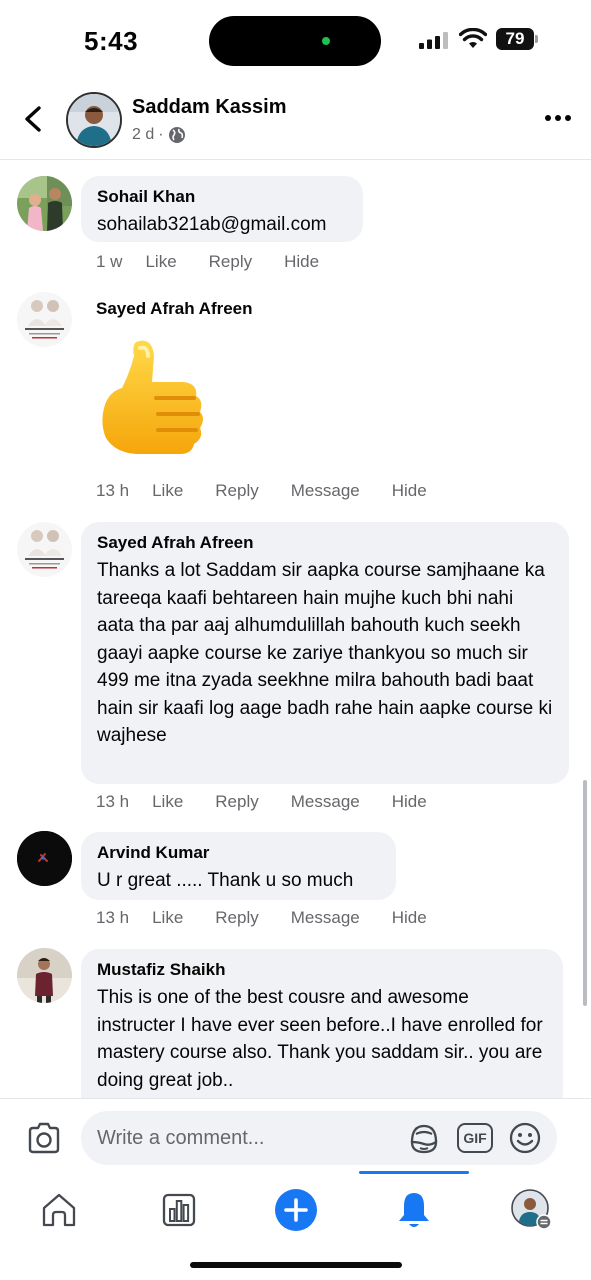 The image size is (591, 1280). I want to click on status-bar: 5:43 79, so click(295, 40).